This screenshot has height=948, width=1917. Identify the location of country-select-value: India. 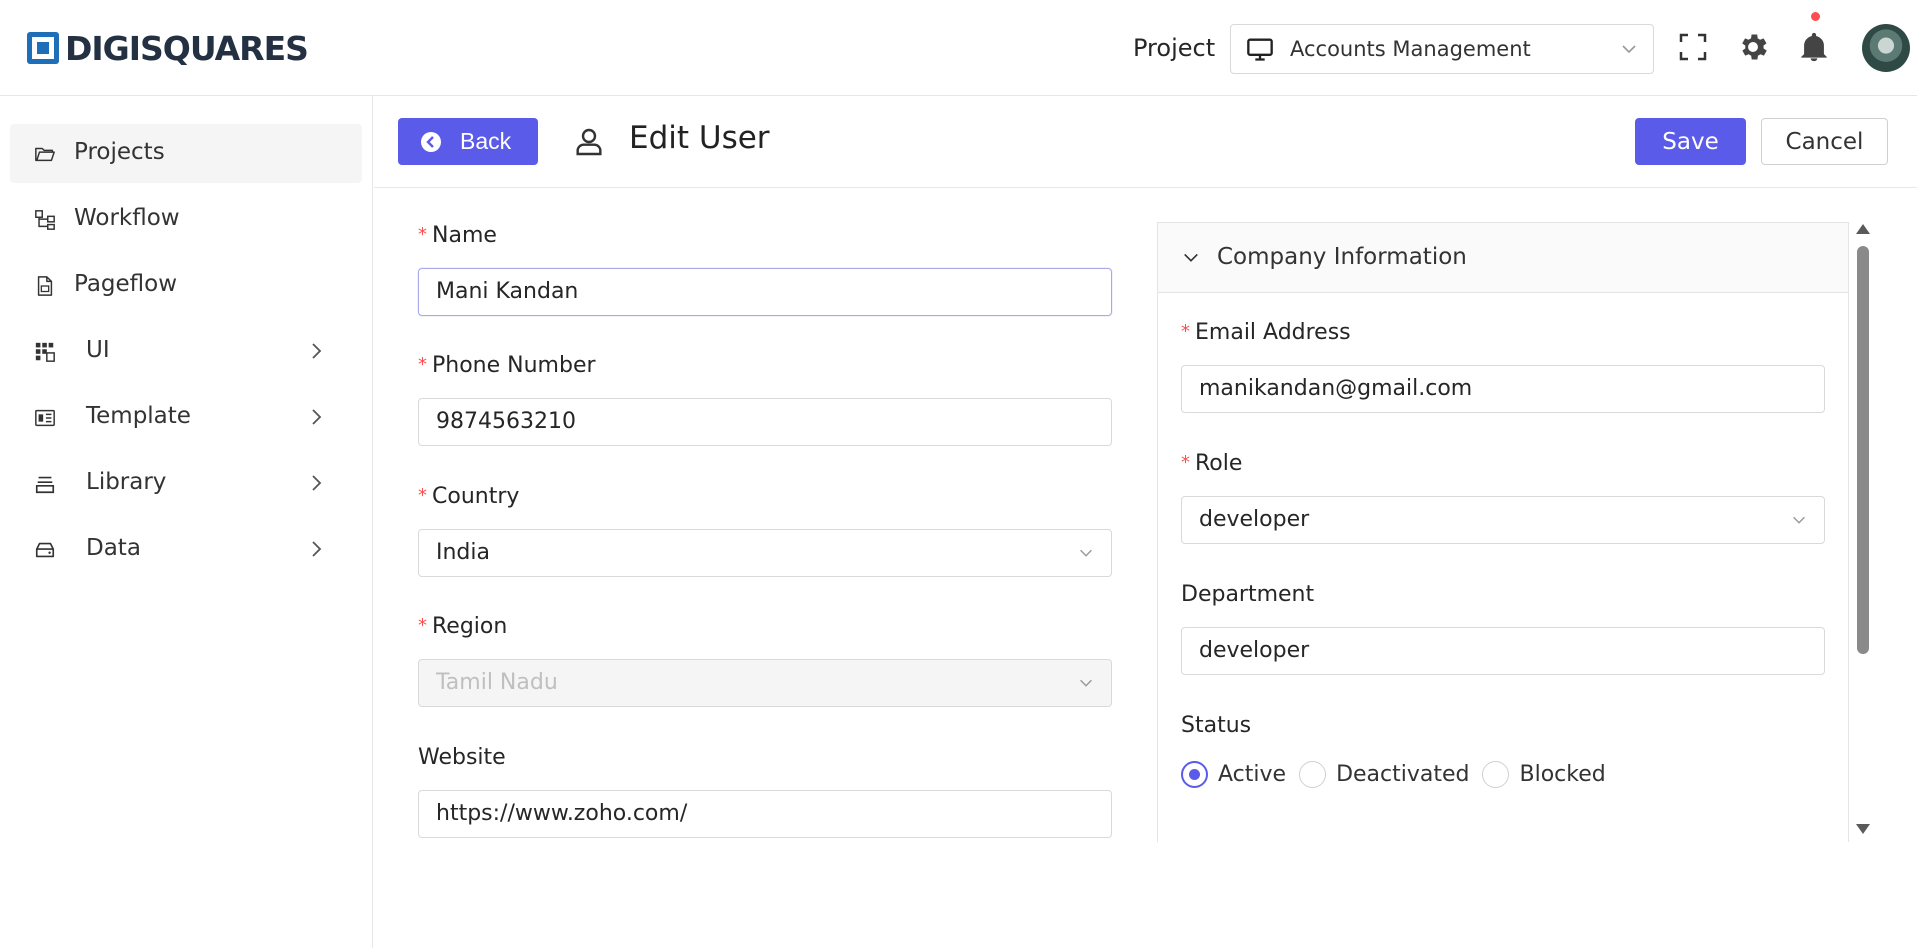
(463, 552).